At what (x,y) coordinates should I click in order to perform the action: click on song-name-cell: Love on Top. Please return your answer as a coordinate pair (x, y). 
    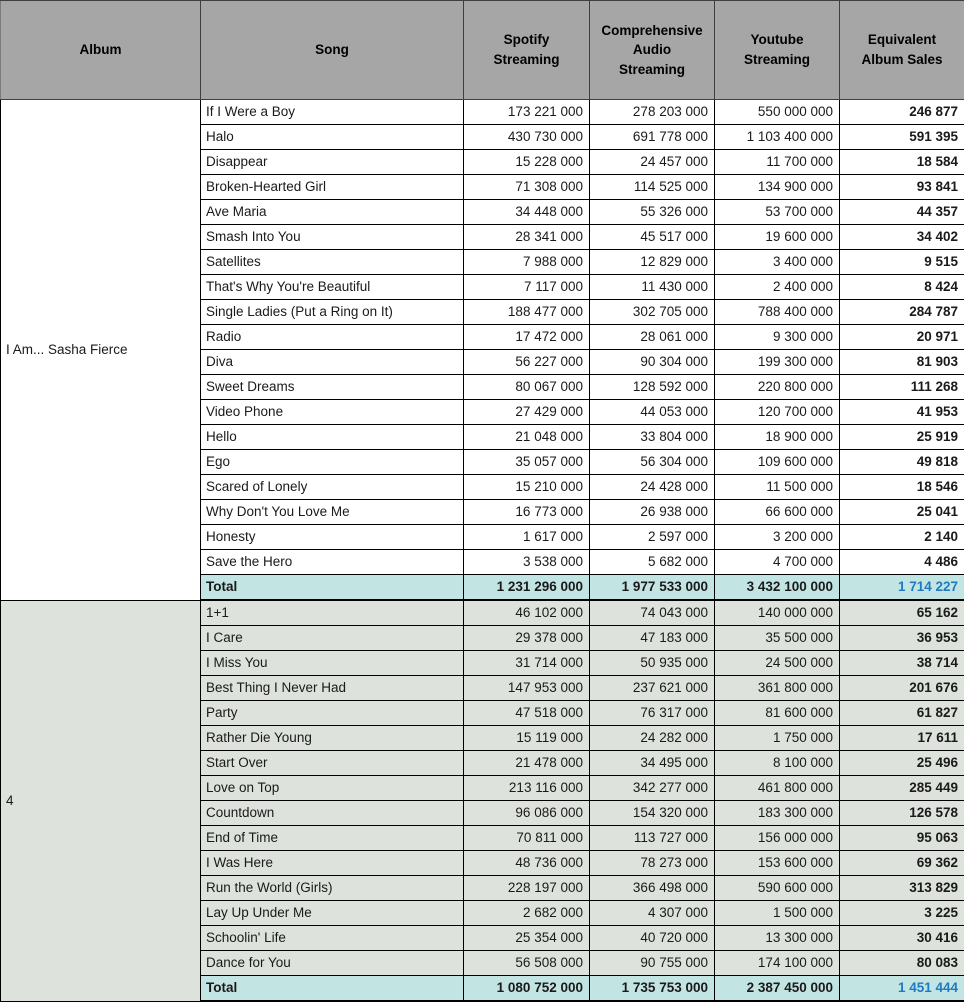
    Looking at the image, I should click on (332, 788).